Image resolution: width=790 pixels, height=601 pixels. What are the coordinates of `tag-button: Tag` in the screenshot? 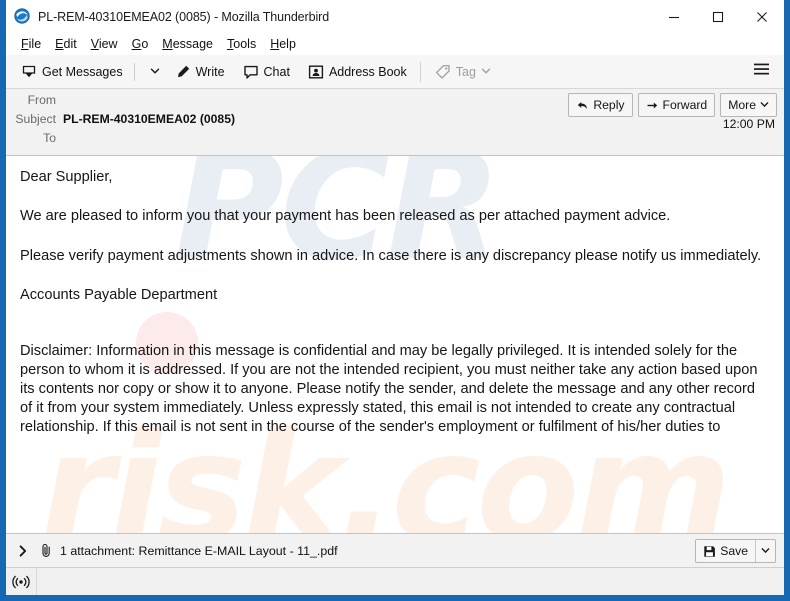 It's located at (463, 72).